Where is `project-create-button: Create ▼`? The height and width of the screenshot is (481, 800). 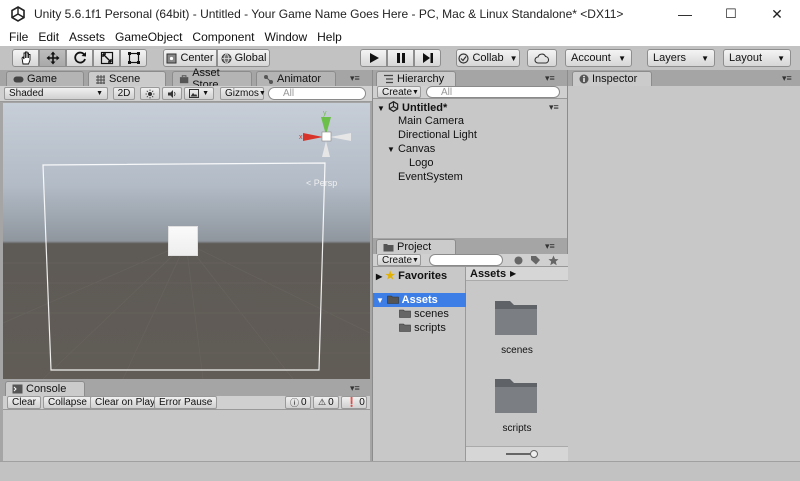
project-create-button: Create ▼ is located at coordinates (399, 260).